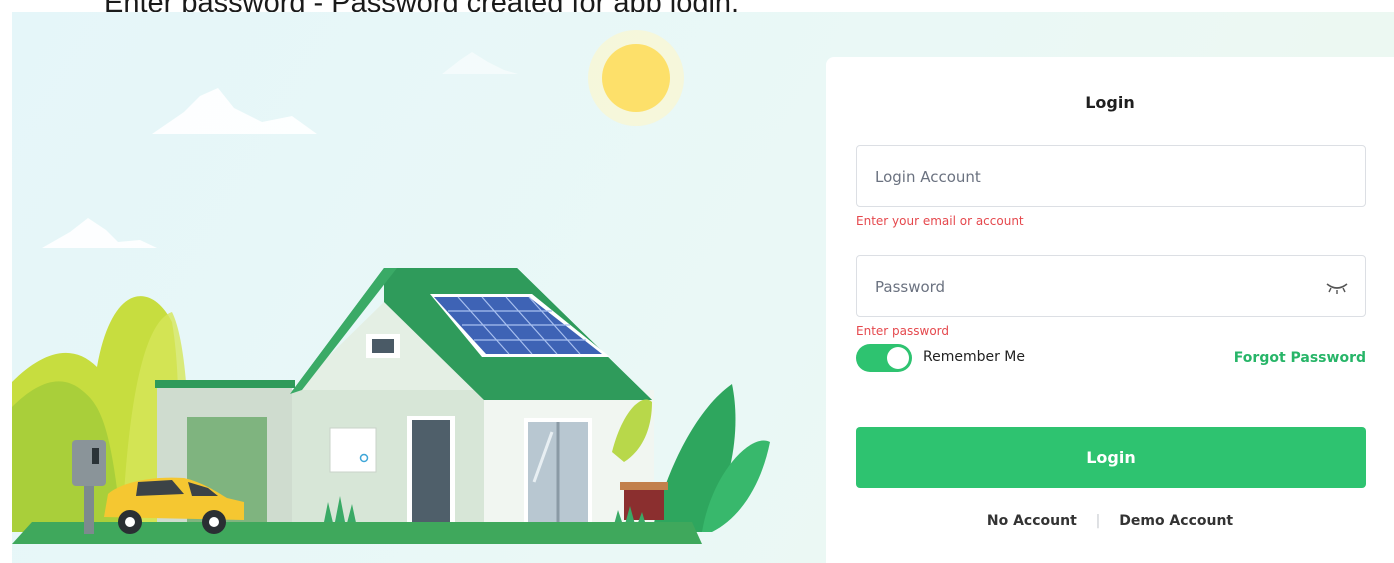  Describe the element at coordinates (1300, 358) in the screenshot. I see `forgot-password-link: Forgot Password` at that location.